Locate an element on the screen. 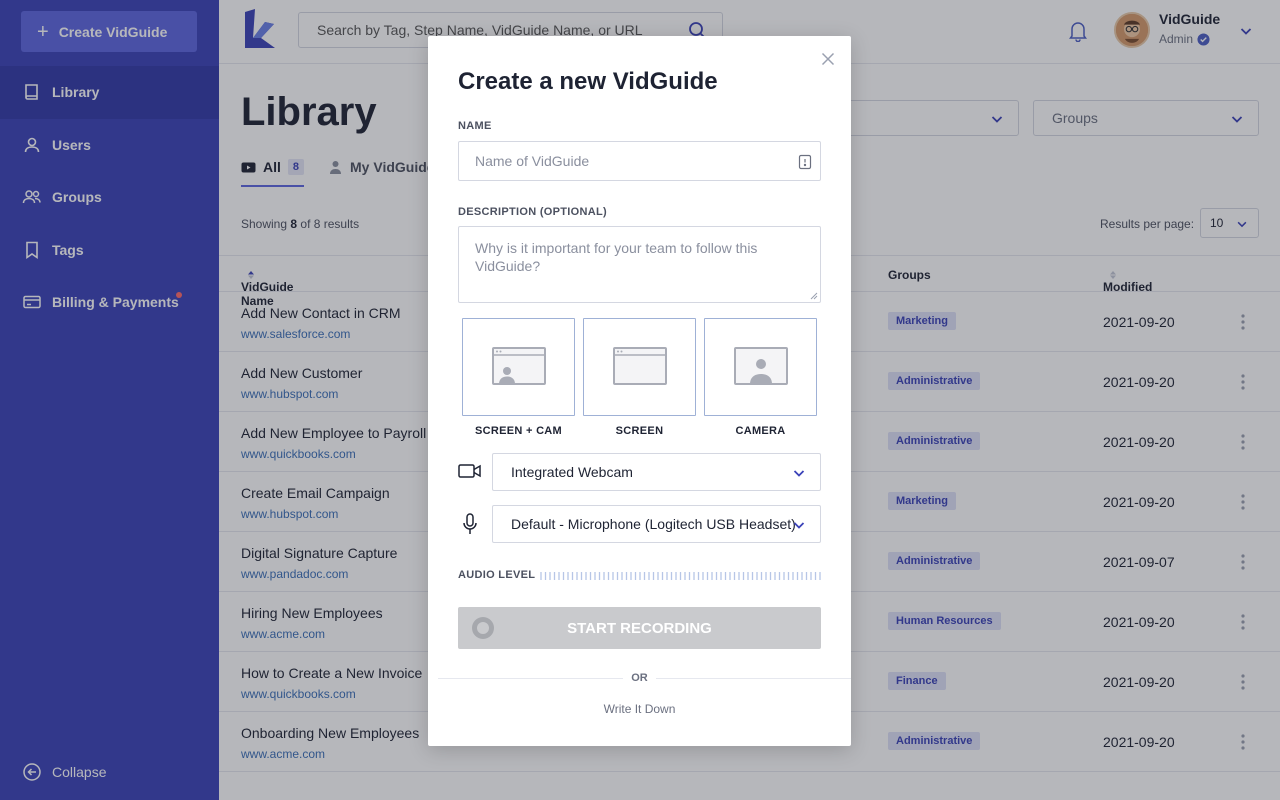  mode-label: SCREEN is located at coordinates (639, 431).